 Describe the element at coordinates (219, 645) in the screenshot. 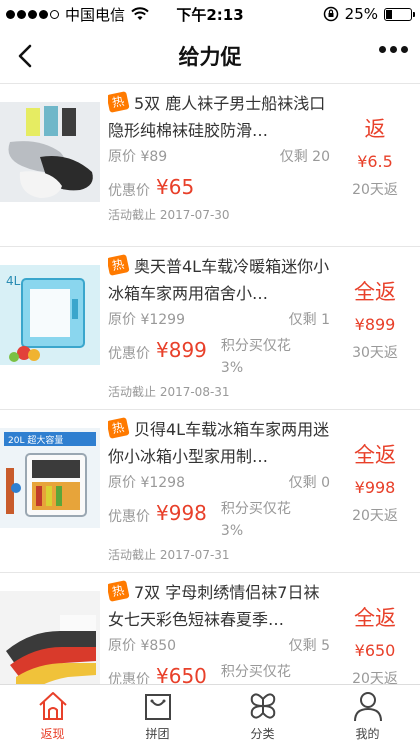

I see `price-stock-row: 原价 ¥850 仅剩 5` at that location.